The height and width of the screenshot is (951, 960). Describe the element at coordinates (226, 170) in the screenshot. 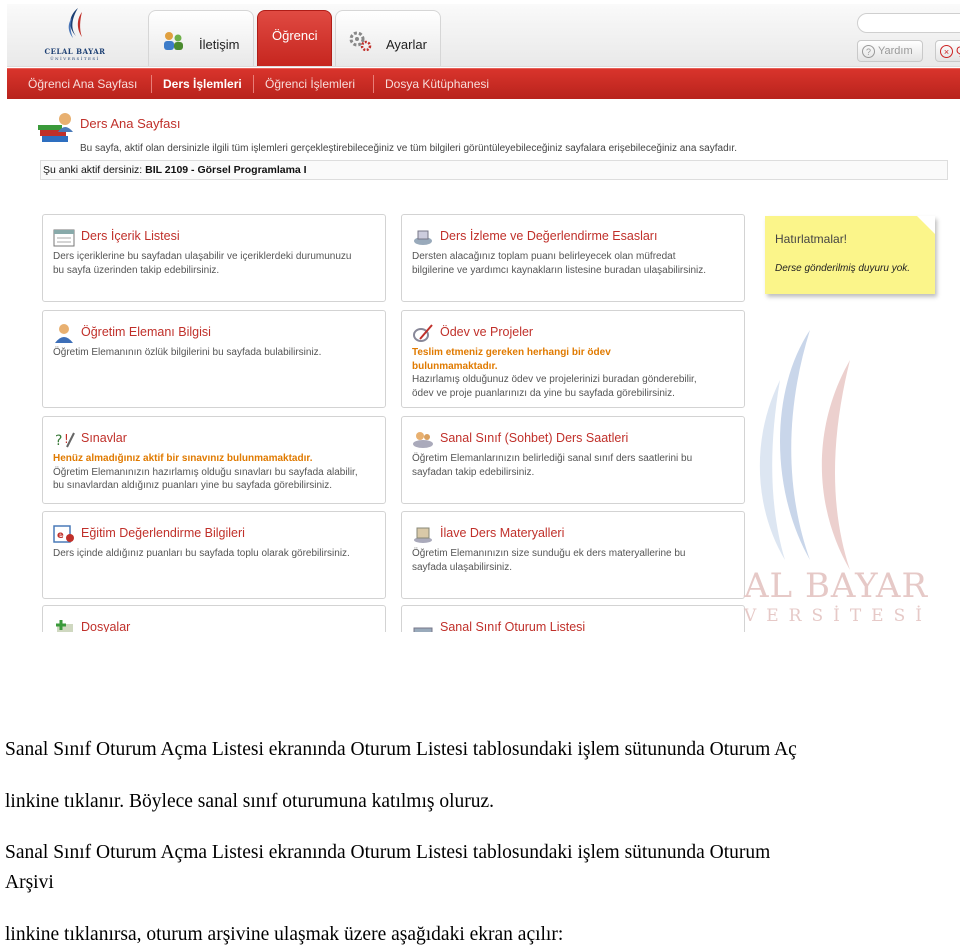

I see `active-course-value: BIL 2109 - Görsel Programlama I` at that location.